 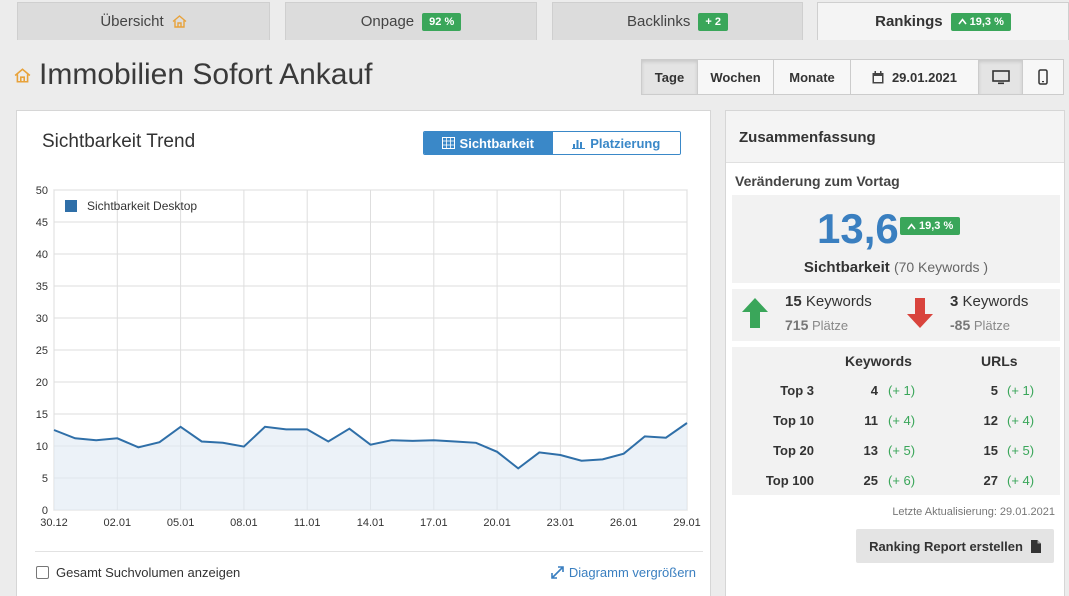 I want to click on tab-label: Übersicht, so click(x=132, y=21).